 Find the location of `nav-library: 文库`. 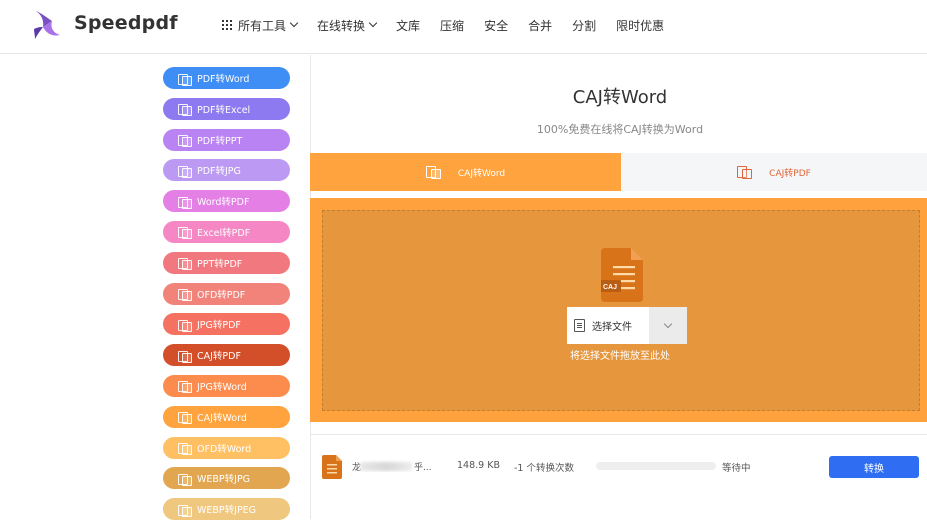

nav-library: 文库 is located at coordinates (408, 25).